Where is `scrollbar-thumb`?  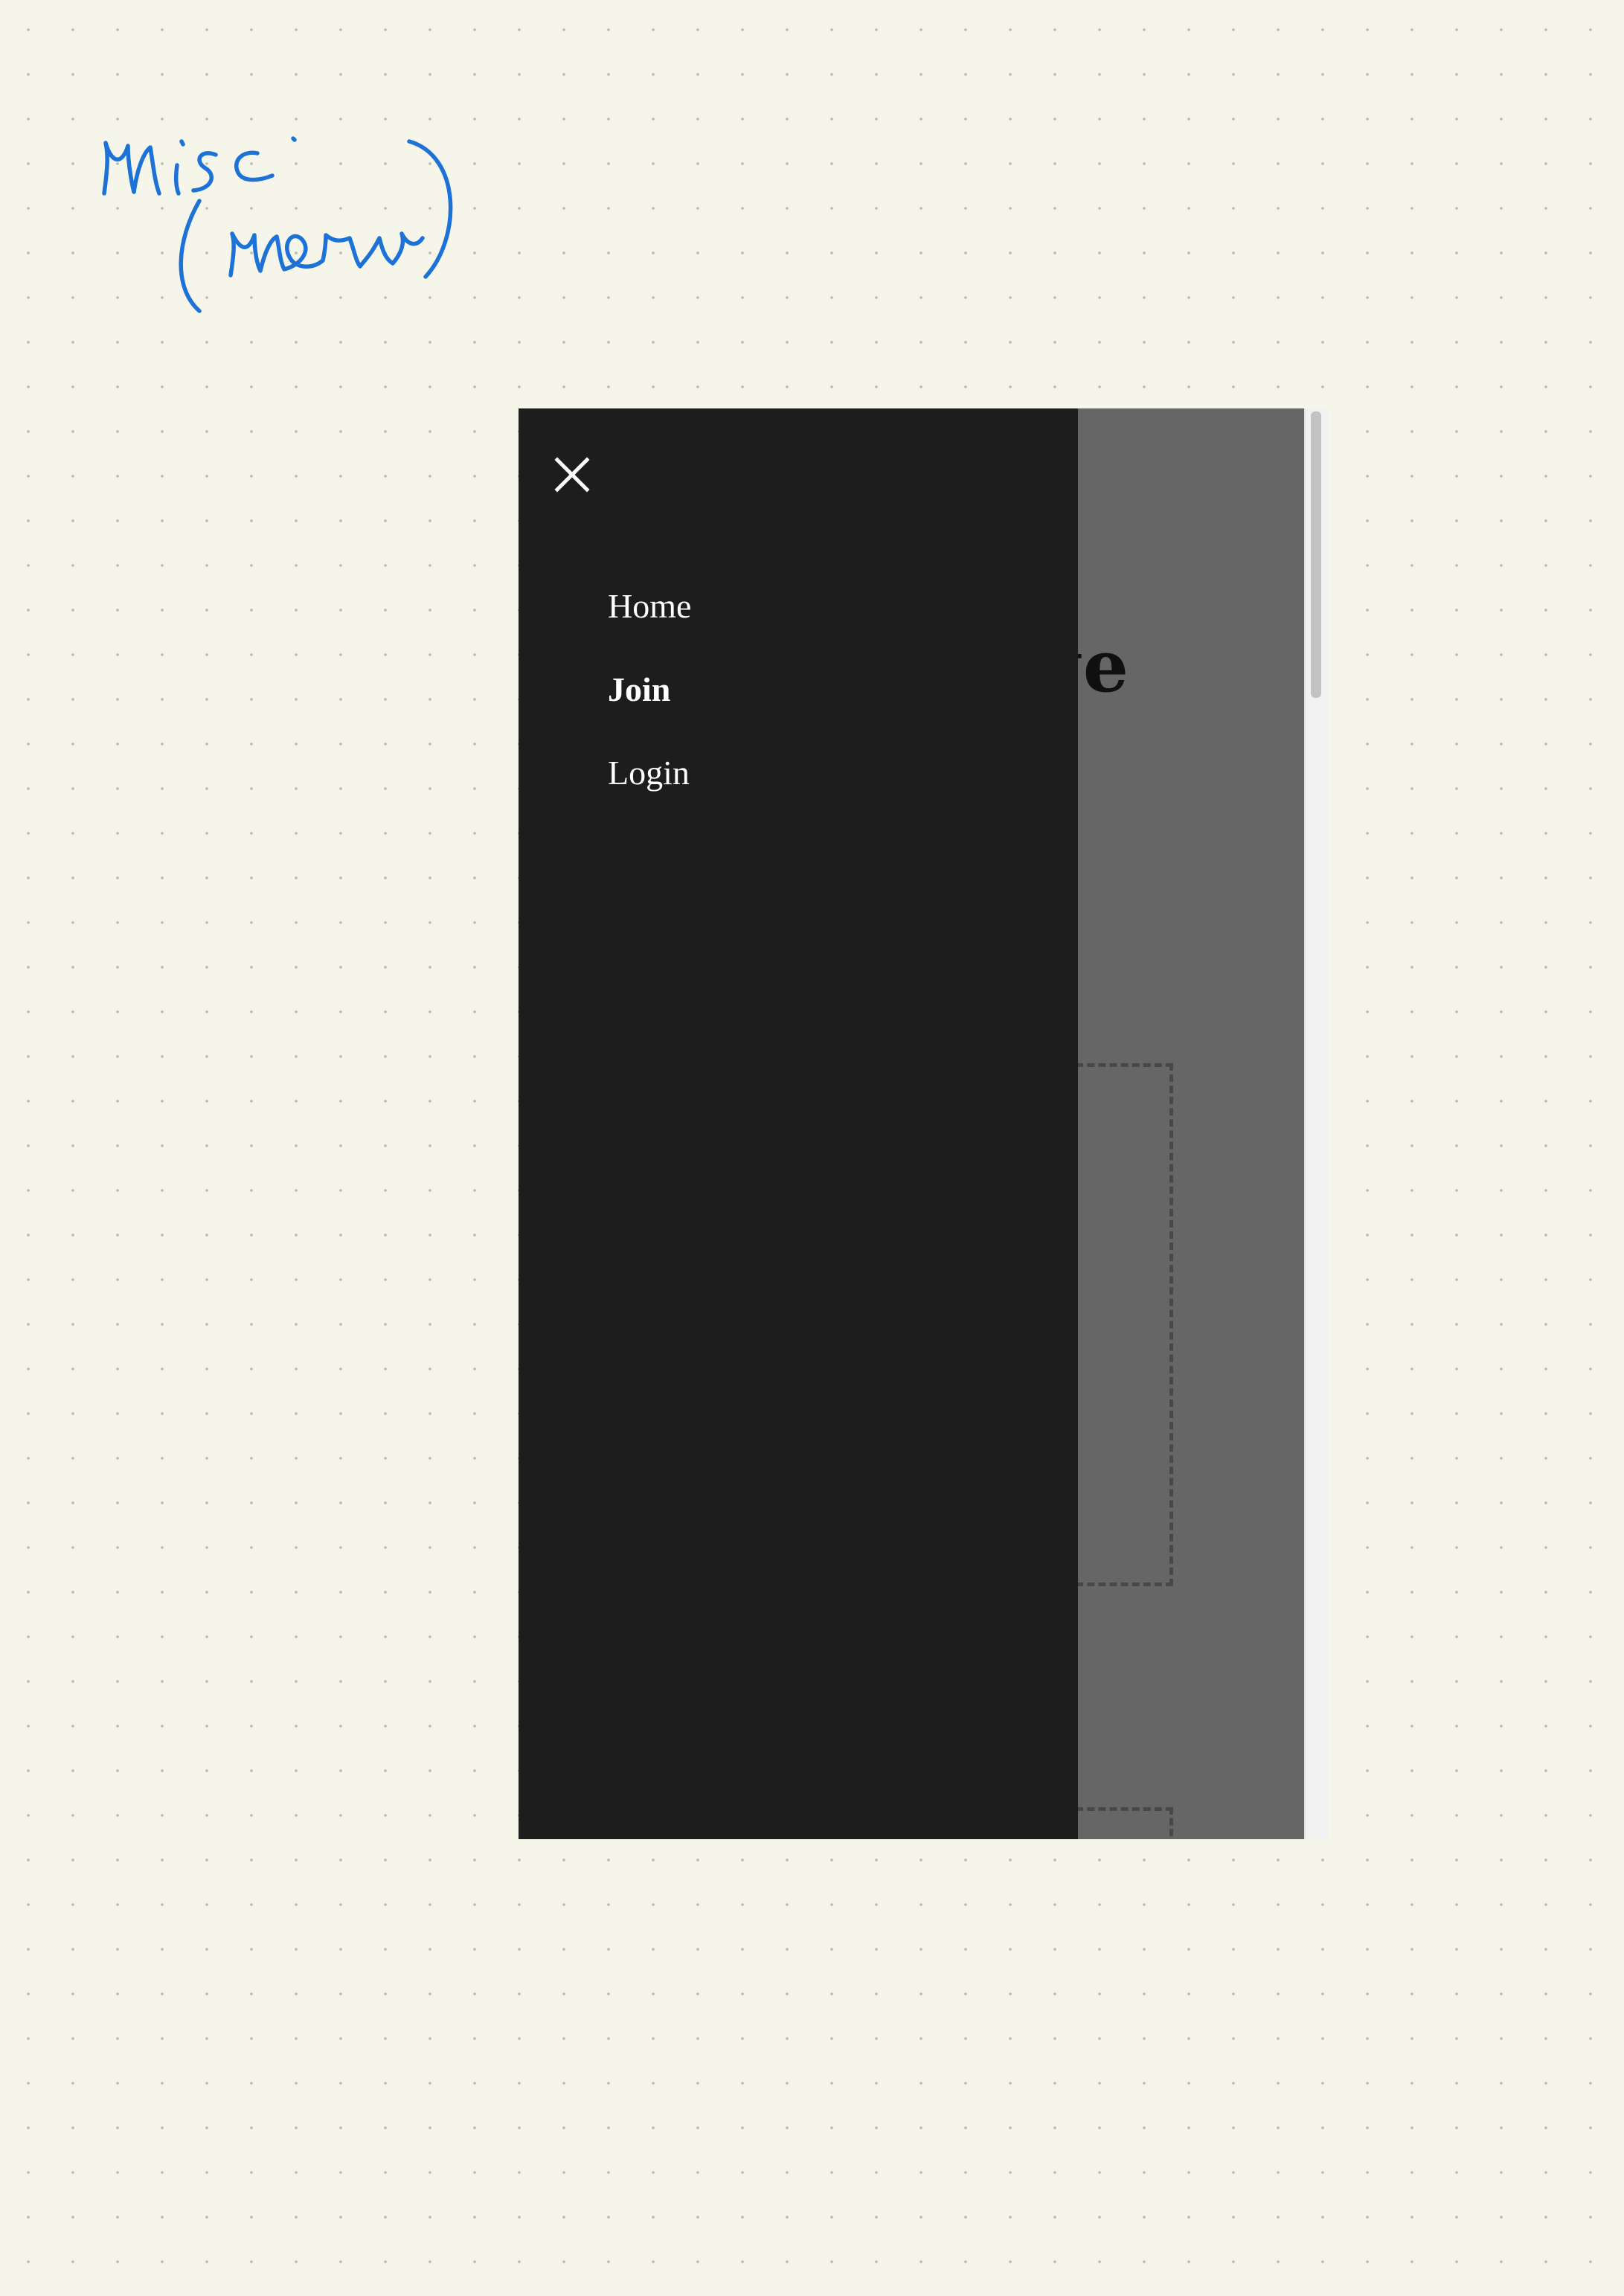 scrollbar-thumb is located at coordinates (1316, 554).